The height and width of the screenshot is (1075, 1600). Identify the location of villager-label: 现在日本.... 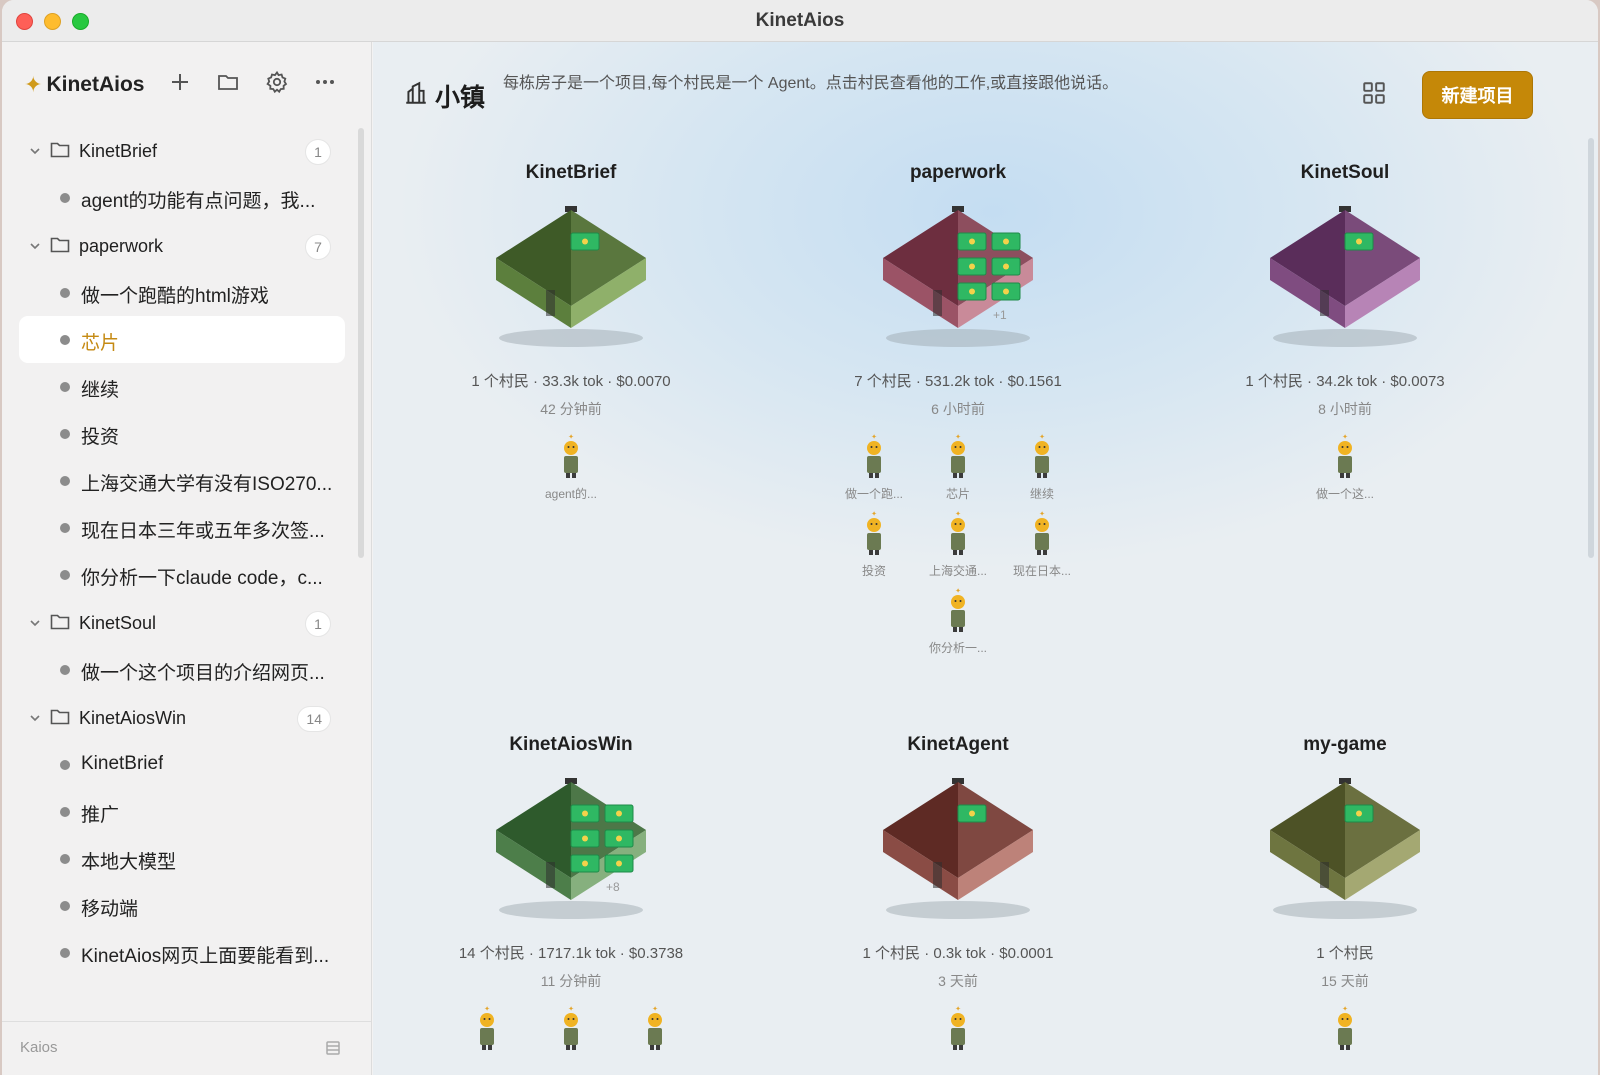
(1041, 571).